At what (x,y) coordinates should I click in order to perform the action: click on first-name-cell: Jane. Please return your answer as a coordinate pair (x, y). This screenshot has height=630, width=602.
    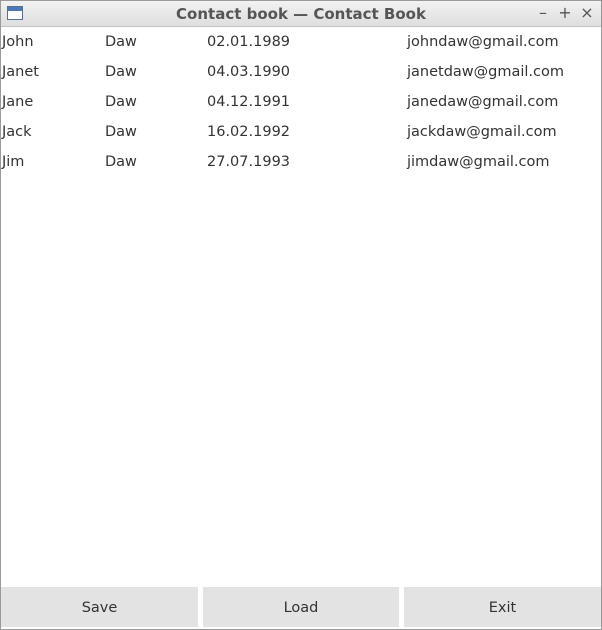
    Looking at the image, I should click on (18, 102).